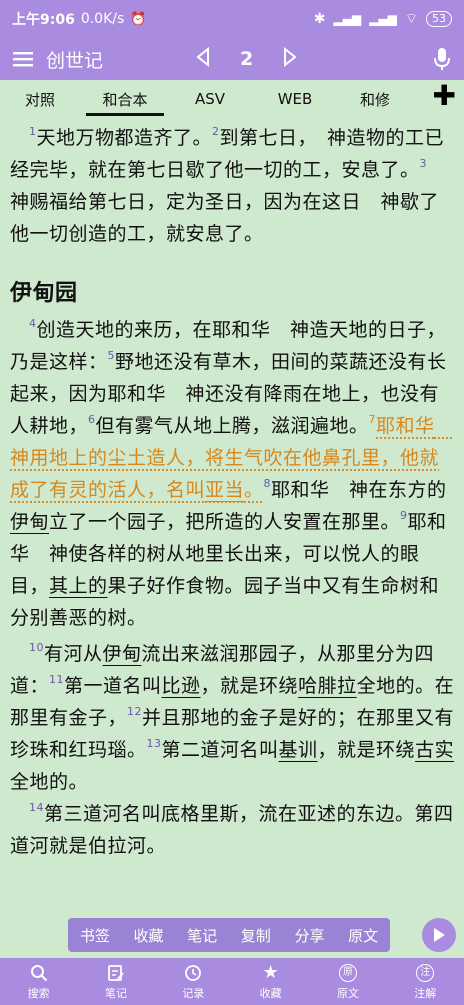 This screenshot has width=464, height=1005. I want to click on verse-text: 第三道河名叫底格里斯，流在亚述的东边。第四道河就是伯拉河。, so click(232, 830).